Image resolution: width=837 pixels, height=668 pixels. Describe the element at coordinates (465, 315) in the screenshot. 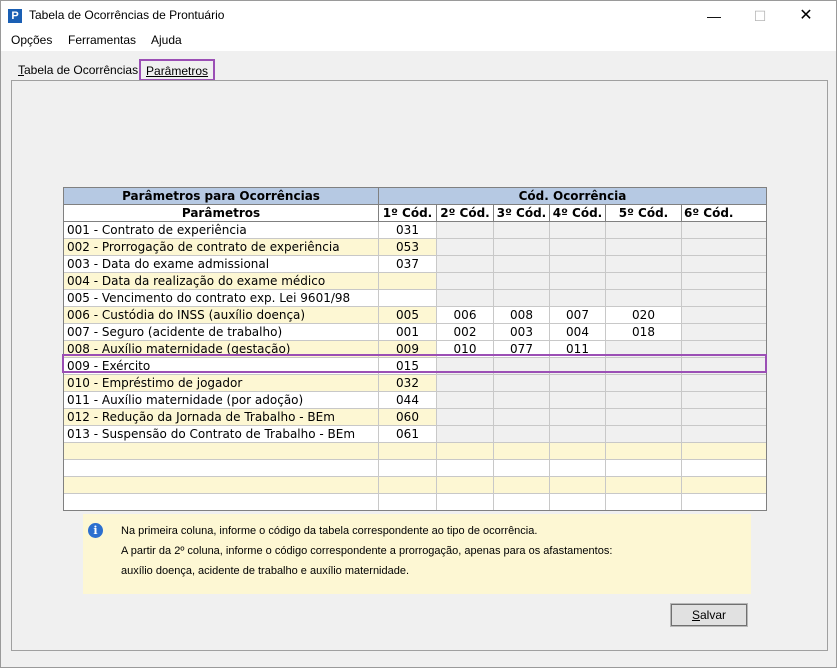

I see `row-code-cell: 006` at that location.